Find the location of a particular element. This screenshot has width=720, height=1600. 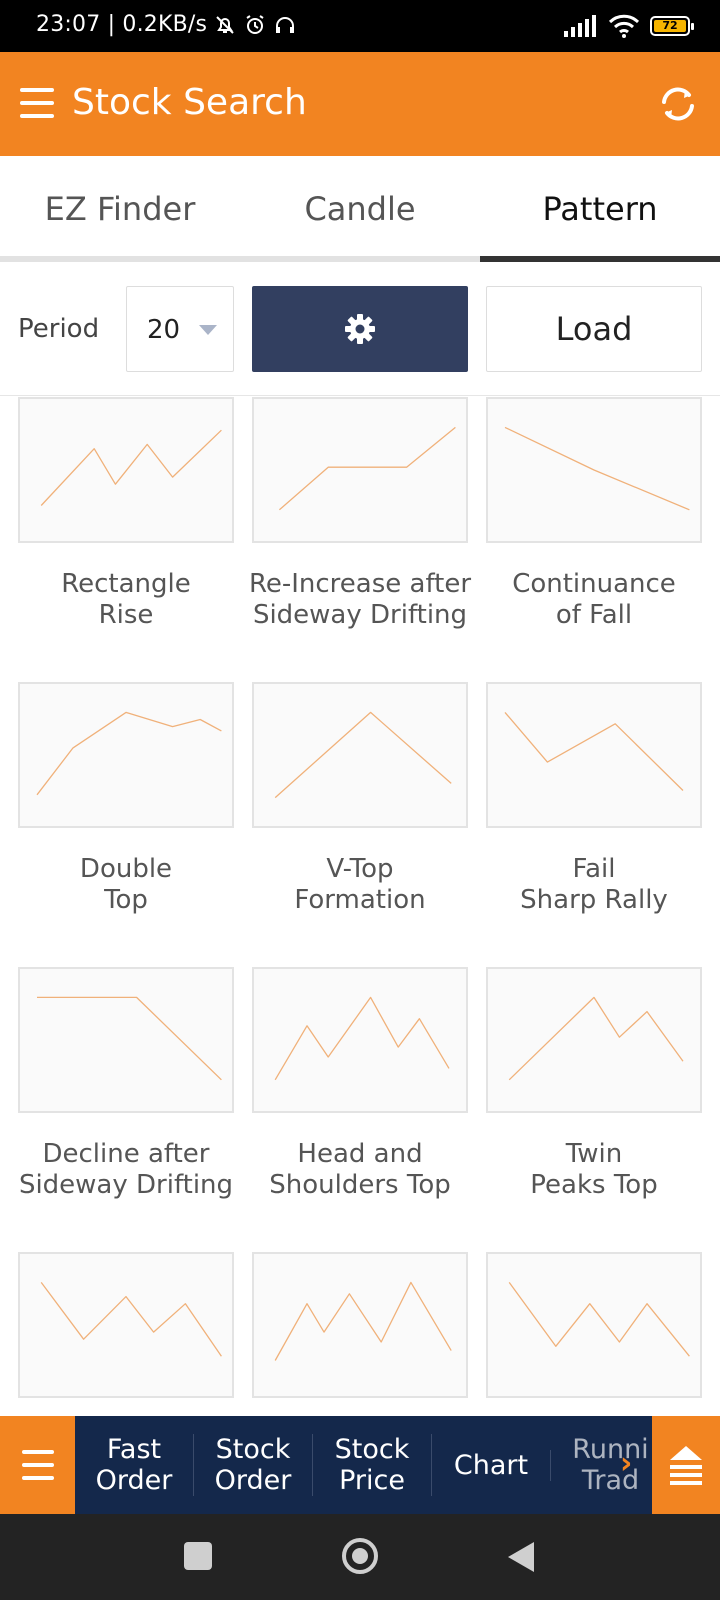

pattern-caption: Continuance of Fall is located at coordinates (594, 600).